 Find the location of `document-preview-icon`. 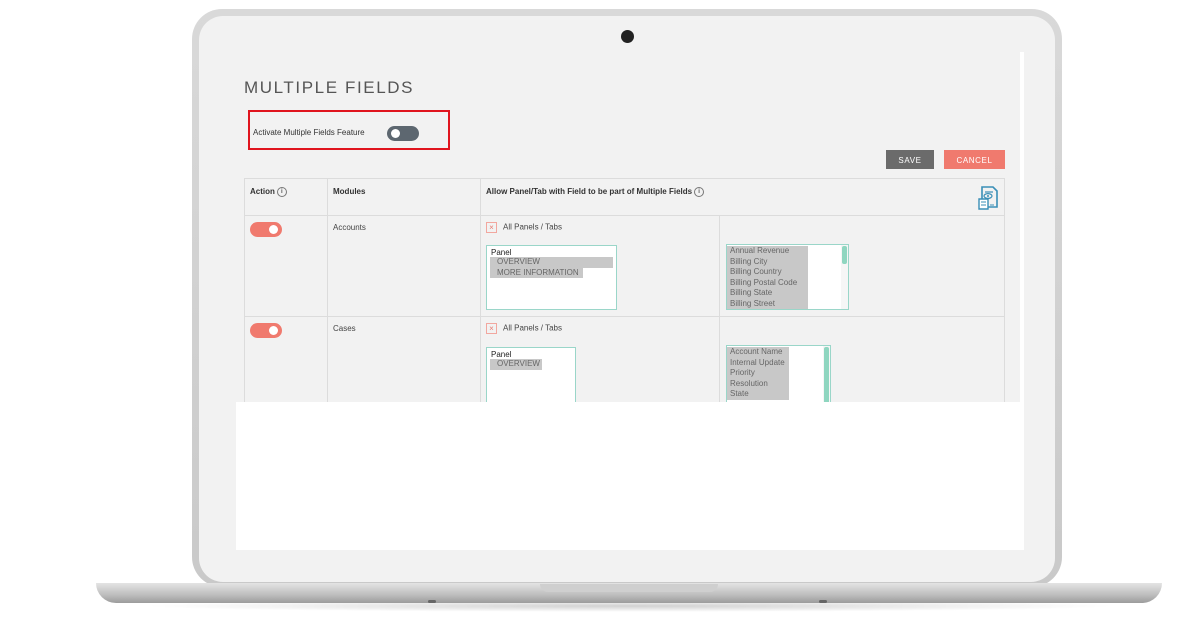

document-preview-icon is located at coordinates (989, 198).